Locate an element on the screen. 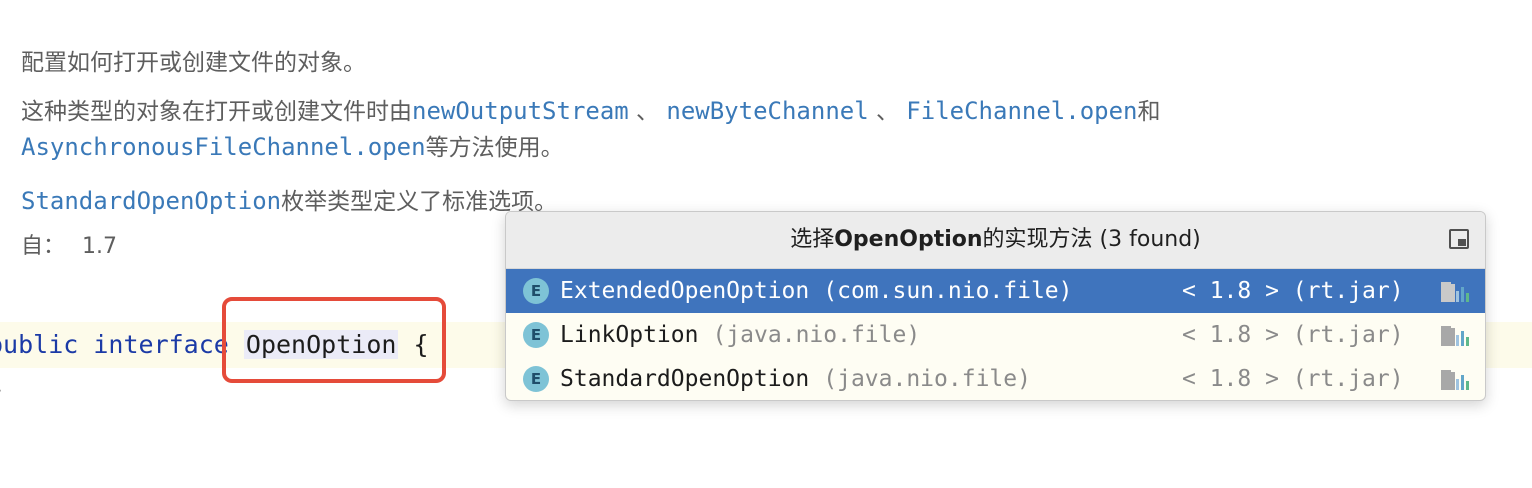 The image size is (1532, 488). popup-title-prefix: 选择 is located at coordinates (812, 239).